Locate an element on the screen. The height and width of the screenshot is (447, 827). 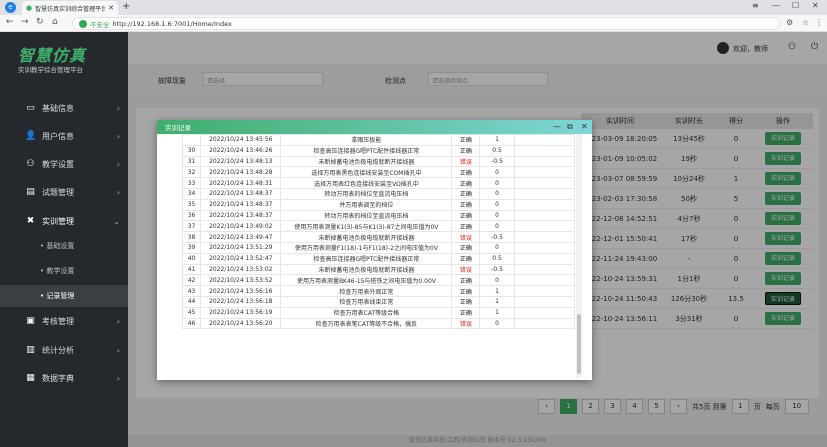
row-description: 并万用表调至的档位 is located at coordinates (366, 204).